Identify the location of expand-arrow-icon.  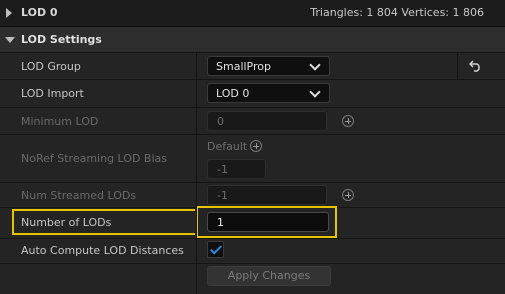
(9, 13).